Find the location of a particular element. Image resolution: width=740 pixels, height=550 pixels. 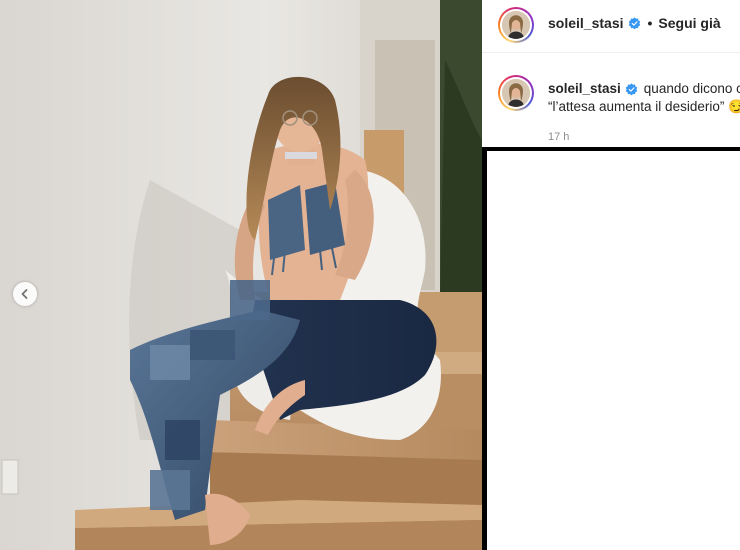

header-user-row: soleil_stasi • Segui già is located at coordinates (634, 23).